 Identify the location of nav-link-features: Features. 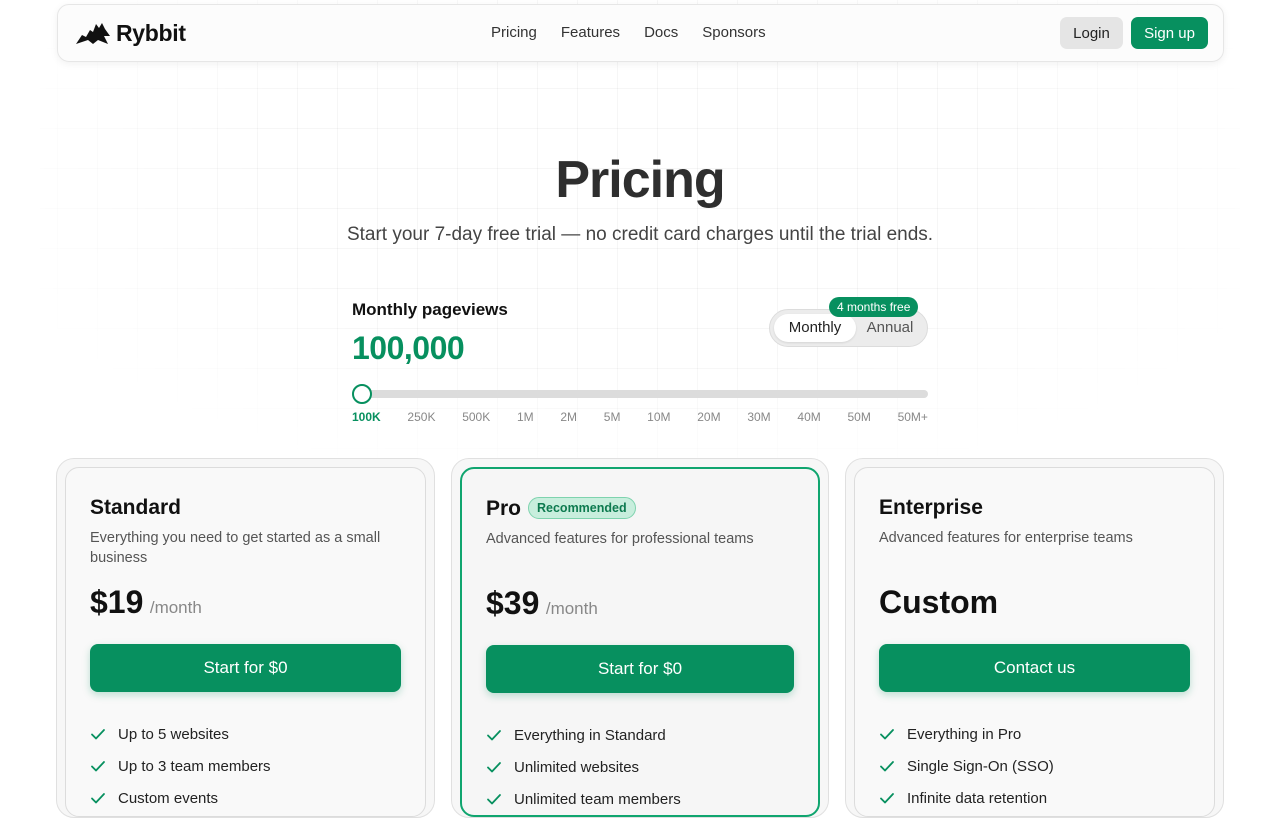
(590, 32).